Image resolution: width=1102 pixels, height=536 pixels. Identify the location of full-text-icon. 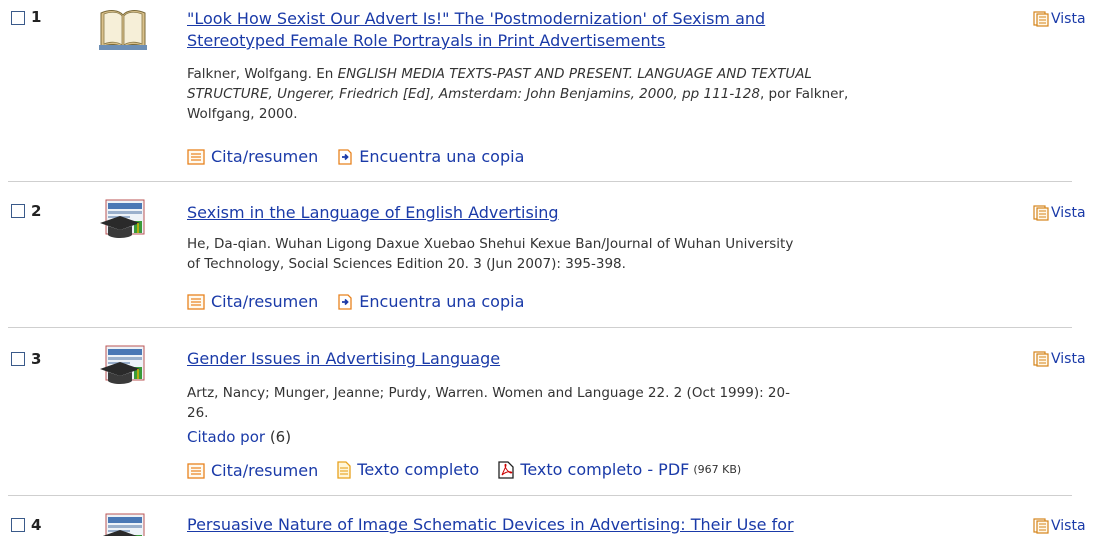
(344, 470).